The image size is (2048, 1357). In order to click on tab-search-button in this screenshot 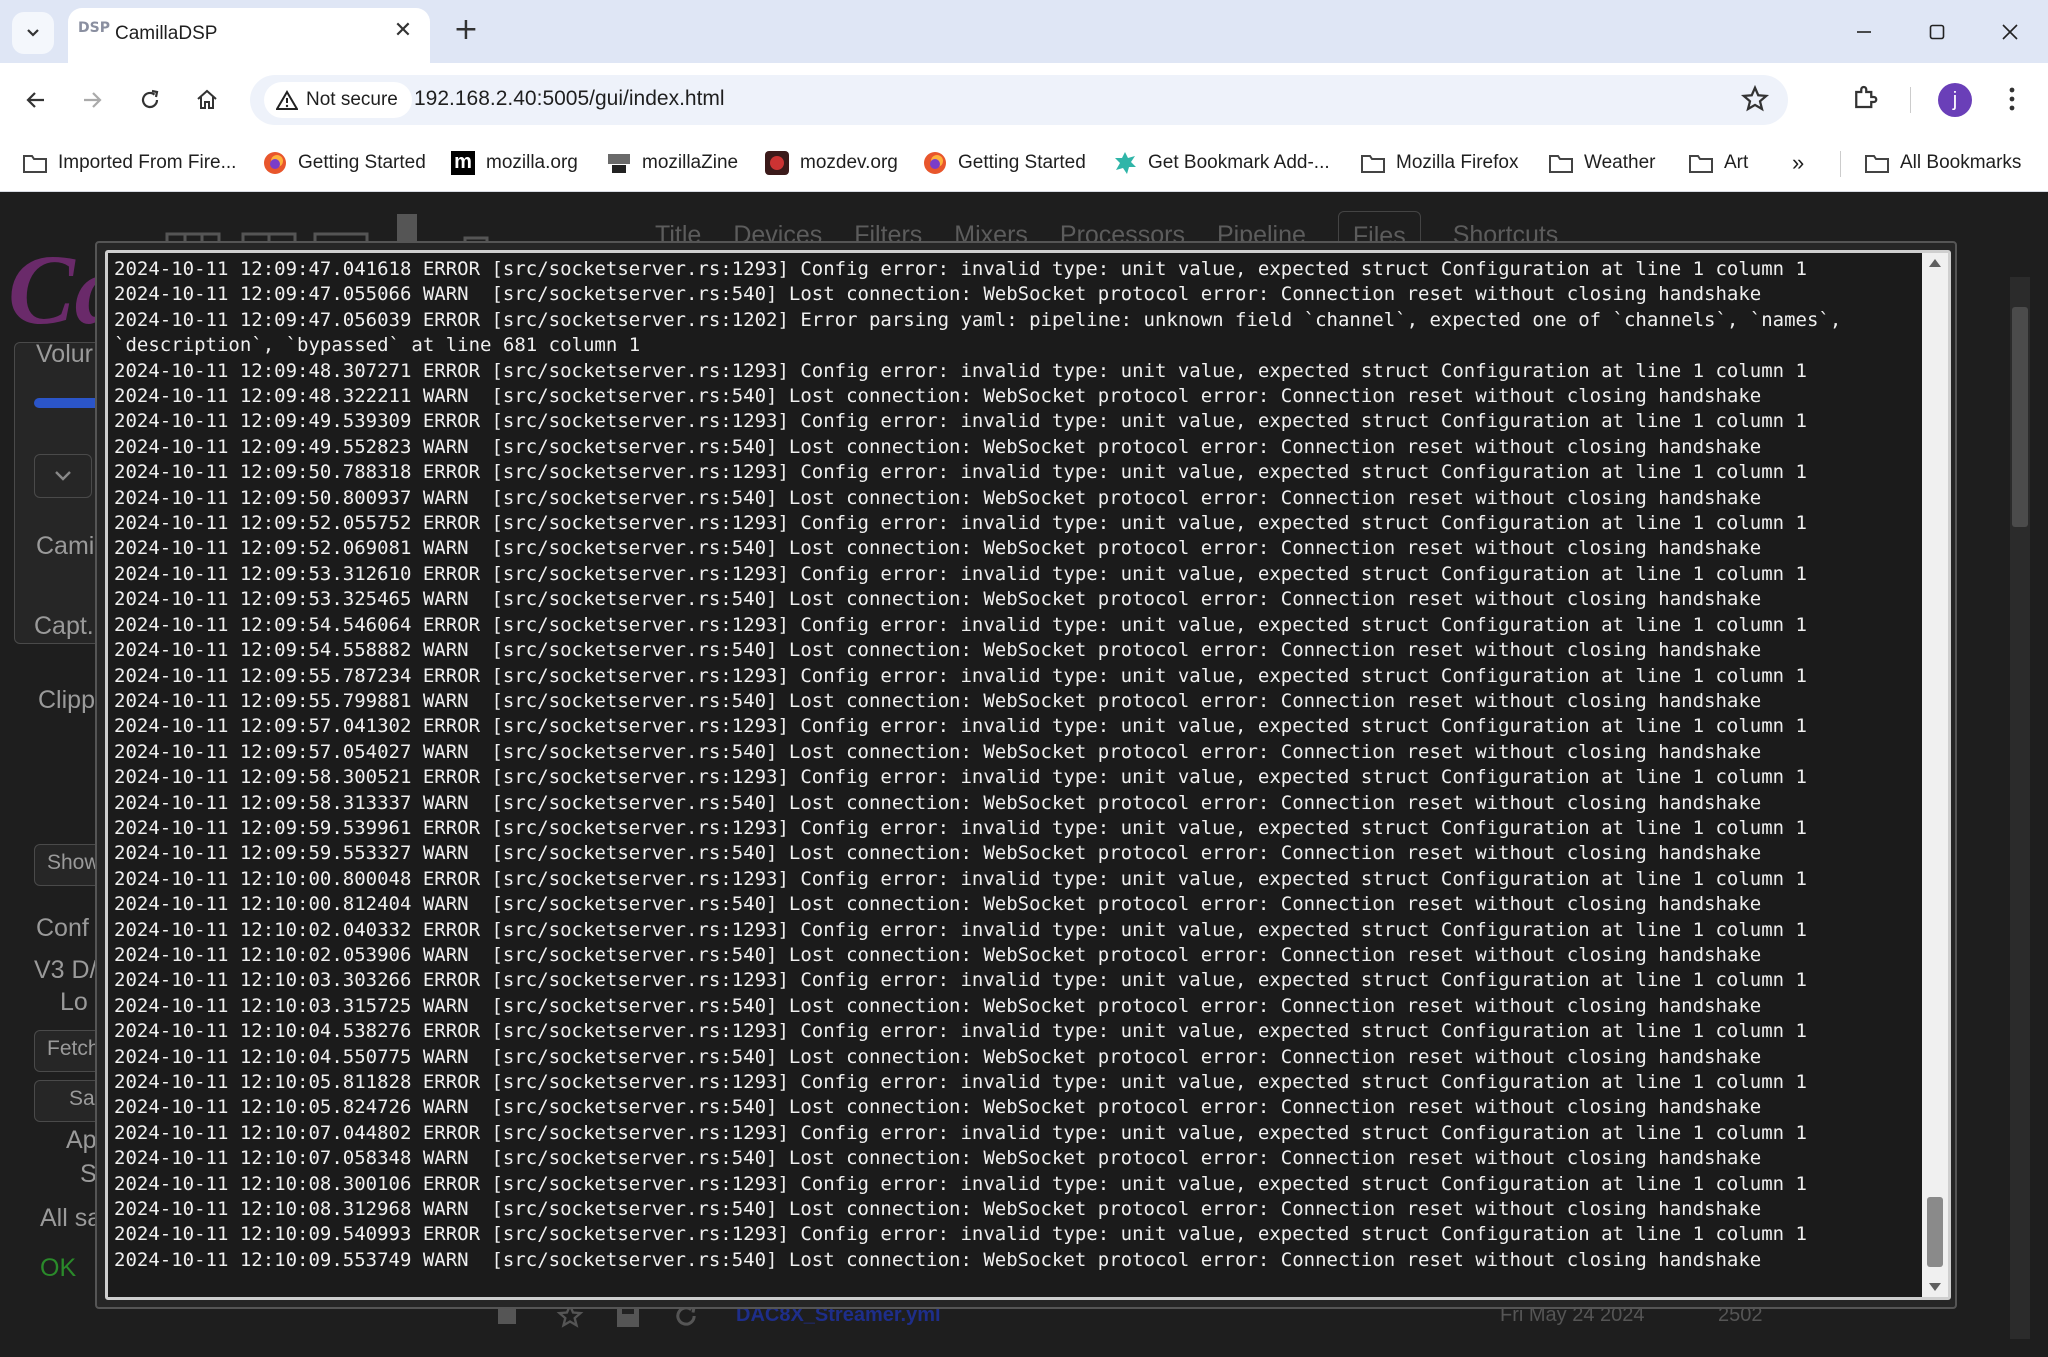, I will do `click(33, 33)`.